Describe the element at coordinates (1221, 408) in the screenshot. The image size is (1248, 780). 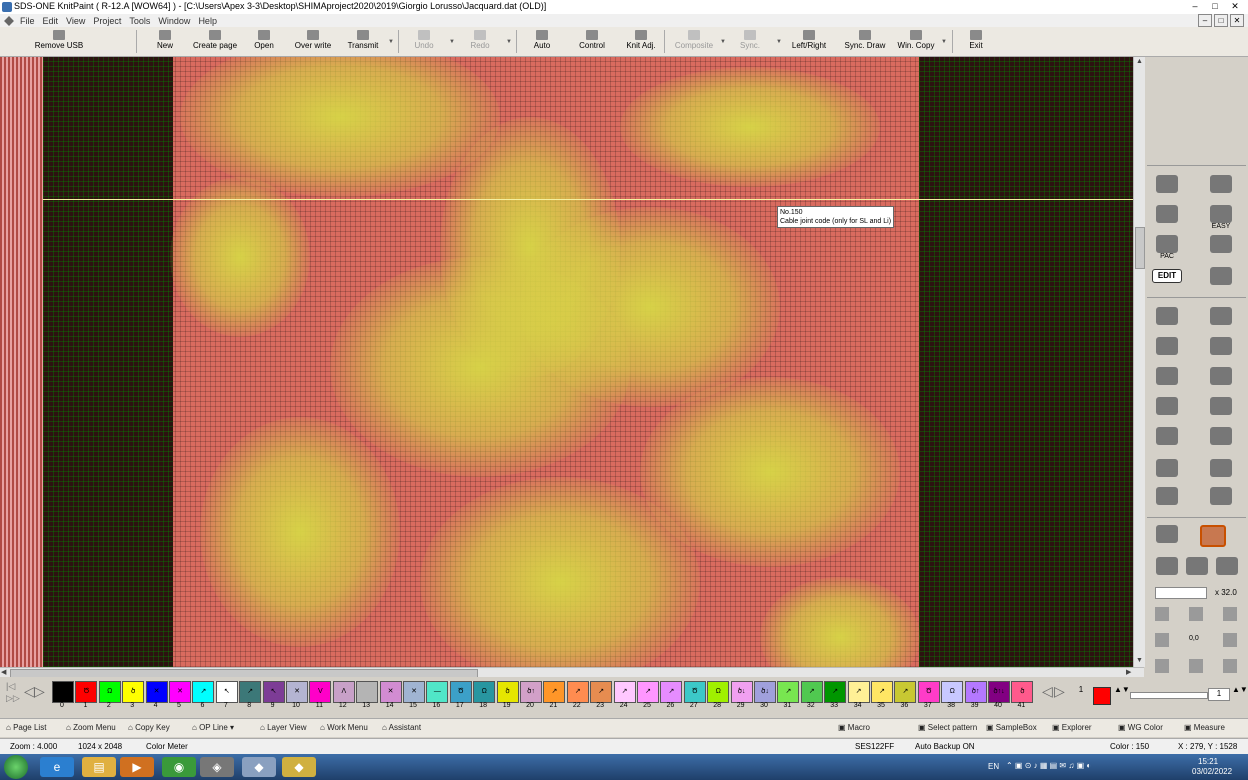
I see `spray-tool-button` at that location.